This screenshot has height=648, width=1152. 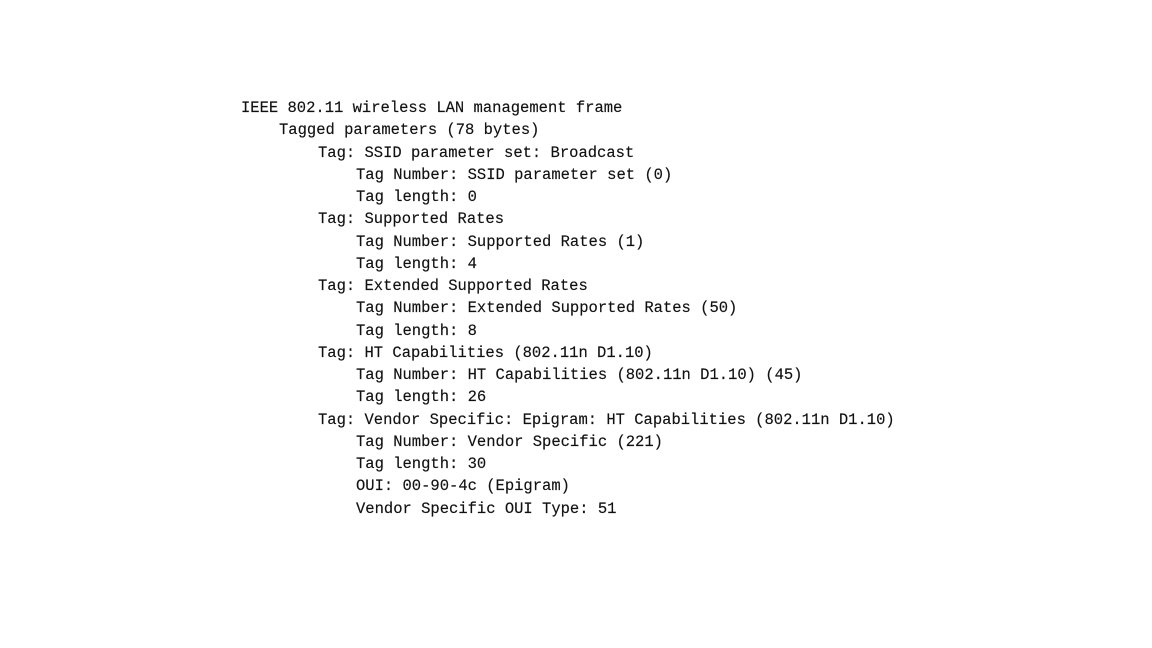 What do you see at coordinates (421, 397) in the screenshot?
I see `tag-ht-capabilities-length: Tag length: 26` at bounding box center [421, 397].